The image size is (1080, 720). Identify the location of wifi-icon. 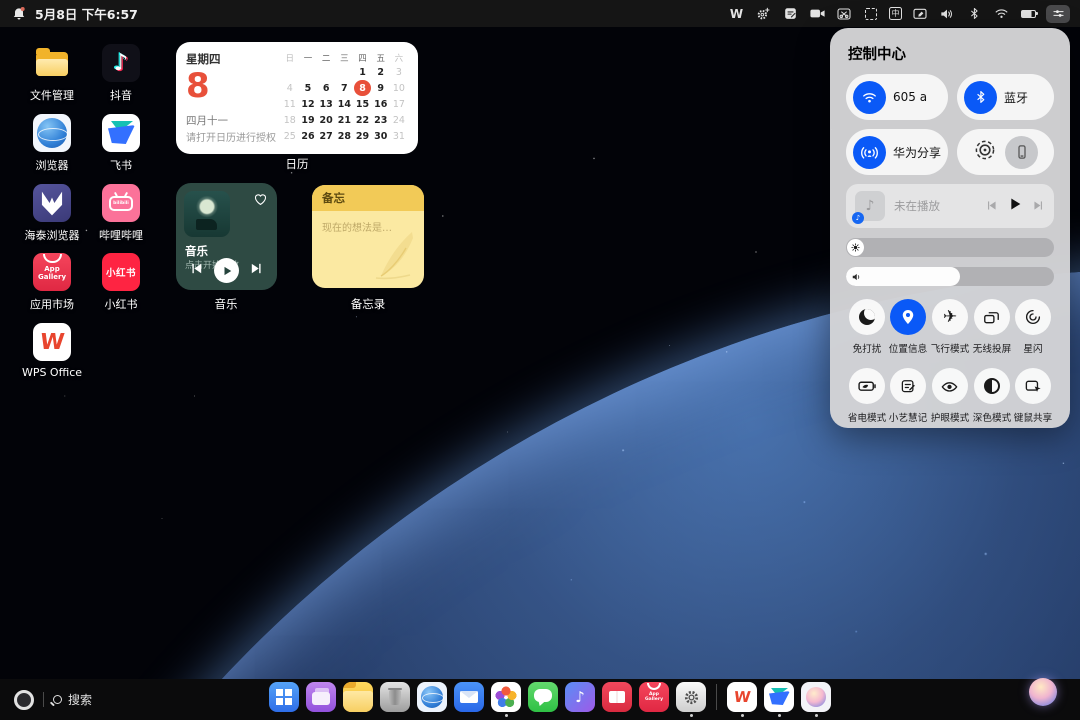
(1001, 14).